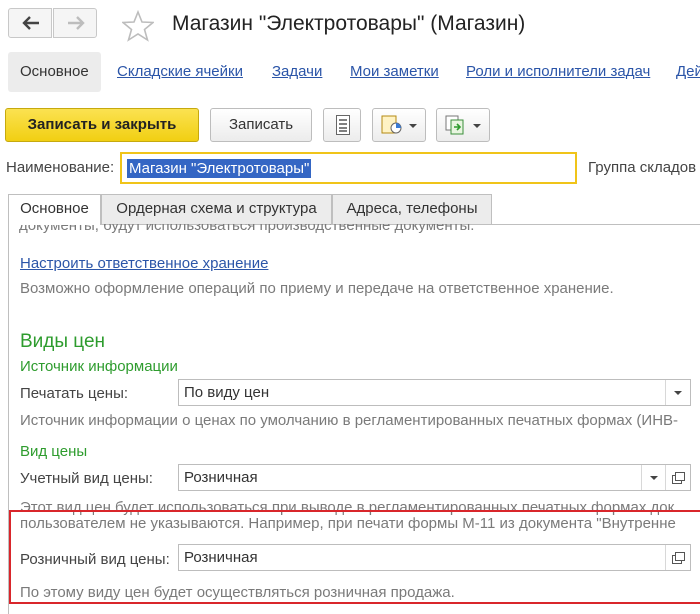 The image size is (700, 614). What do you see at coordinates (144, 263) in the screenshot?
I see `custody-settings-link: Настроить ответственное хранение` at bounding box center [144, 263].